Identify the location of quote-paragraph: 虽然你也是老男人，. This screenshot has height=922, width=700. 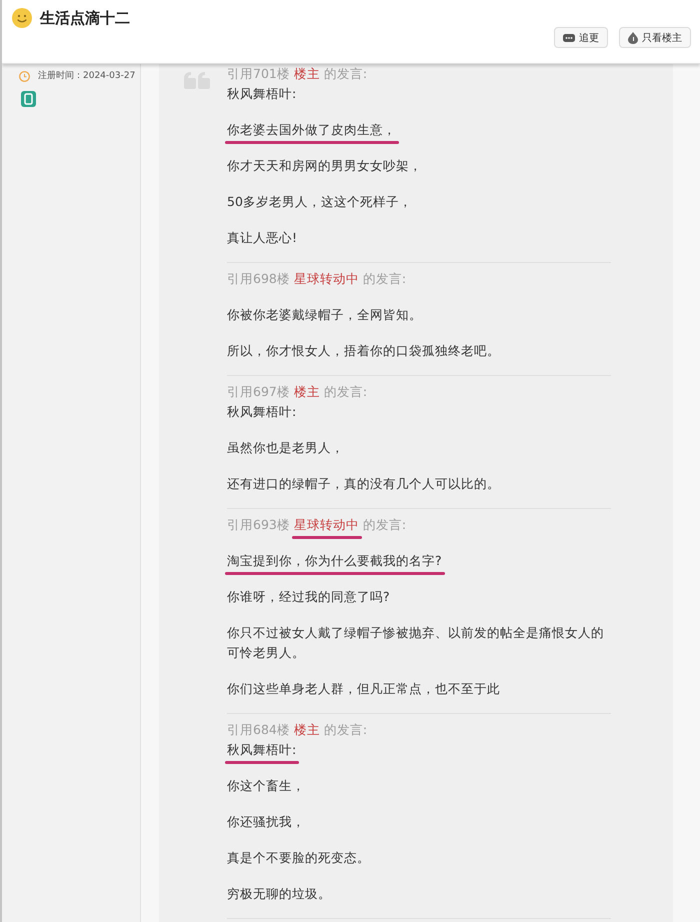
(285, 448).